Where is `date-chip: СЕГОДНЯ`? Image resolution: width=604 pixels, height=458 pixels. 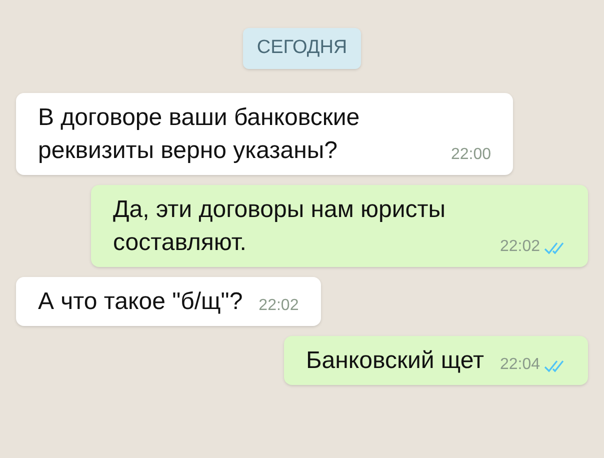
date-chip: СЕГОДНЯ is located at coordinates (302, 48).